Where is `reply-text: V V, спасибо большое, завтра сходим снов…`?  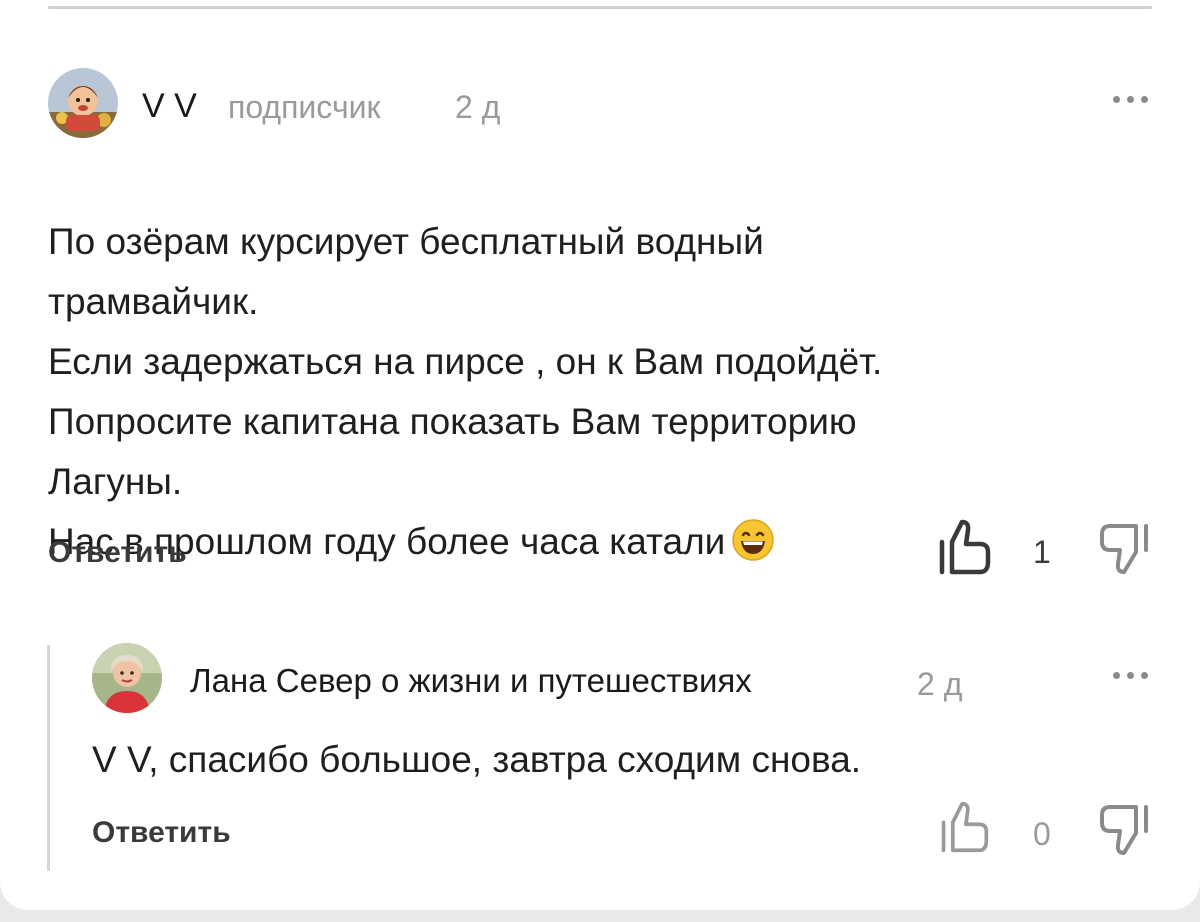 reply-text: V V, спасибо большое, завтра сходим снов… is located at coordinates (477, 759).